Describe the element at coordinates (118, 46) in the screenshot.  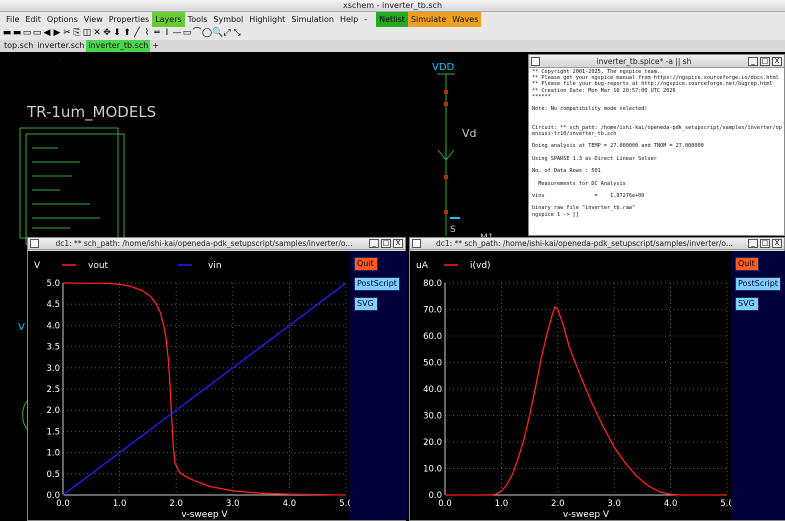
I see `tab-inverter-tb: inverter_tb.sch` at that location.